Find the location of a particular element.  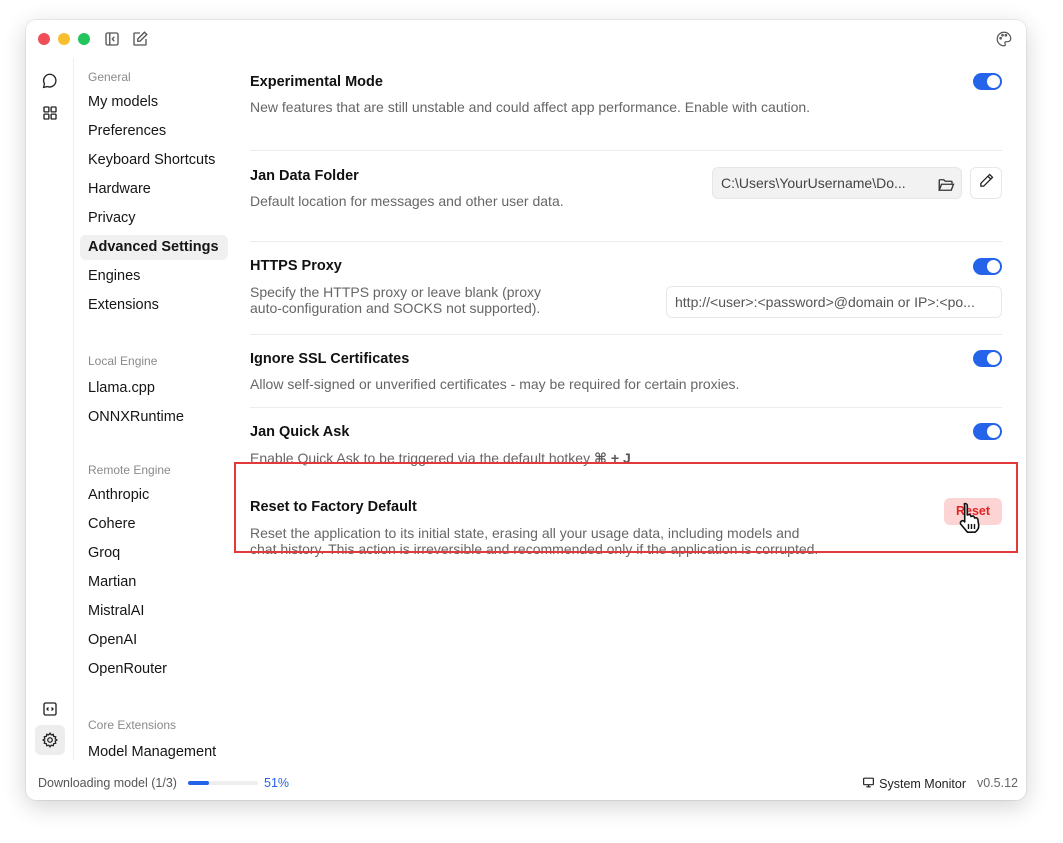

setting-title: Jan Quick Ask is located at coordinates (300, 432).